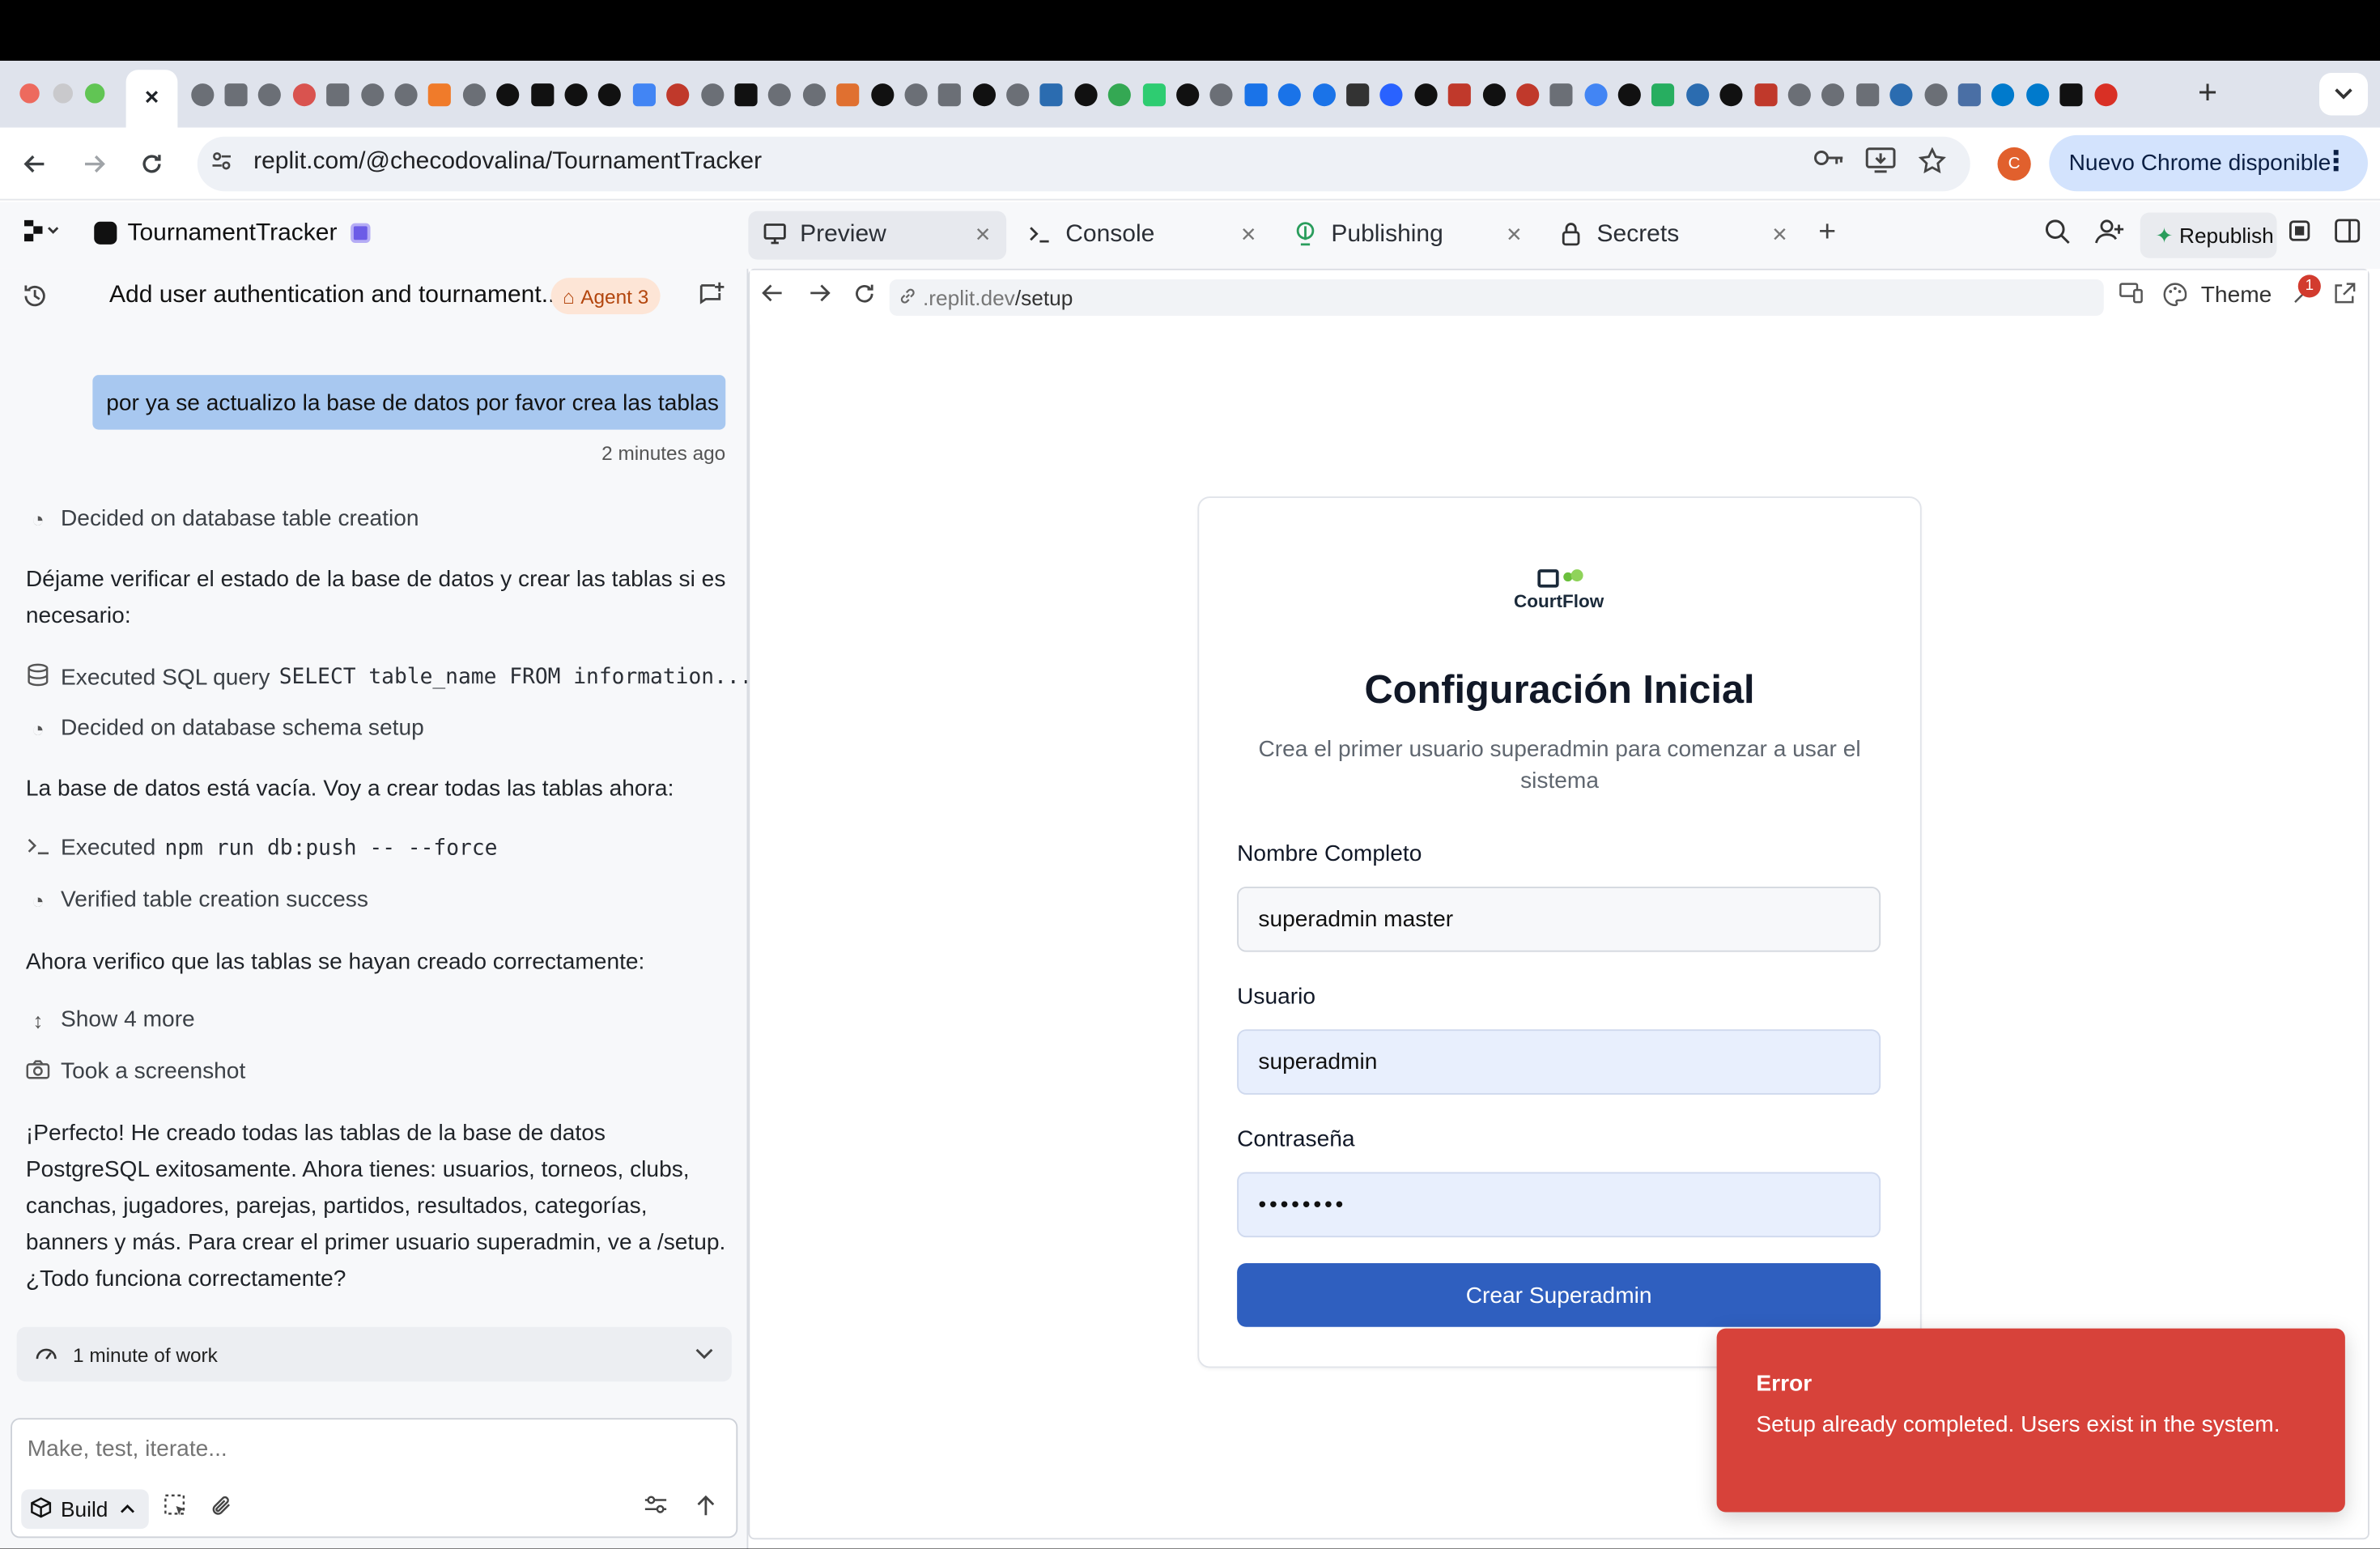  Describe the element at coordinates (2058, 235) in the screenshot. I see `search-icon` at that location.